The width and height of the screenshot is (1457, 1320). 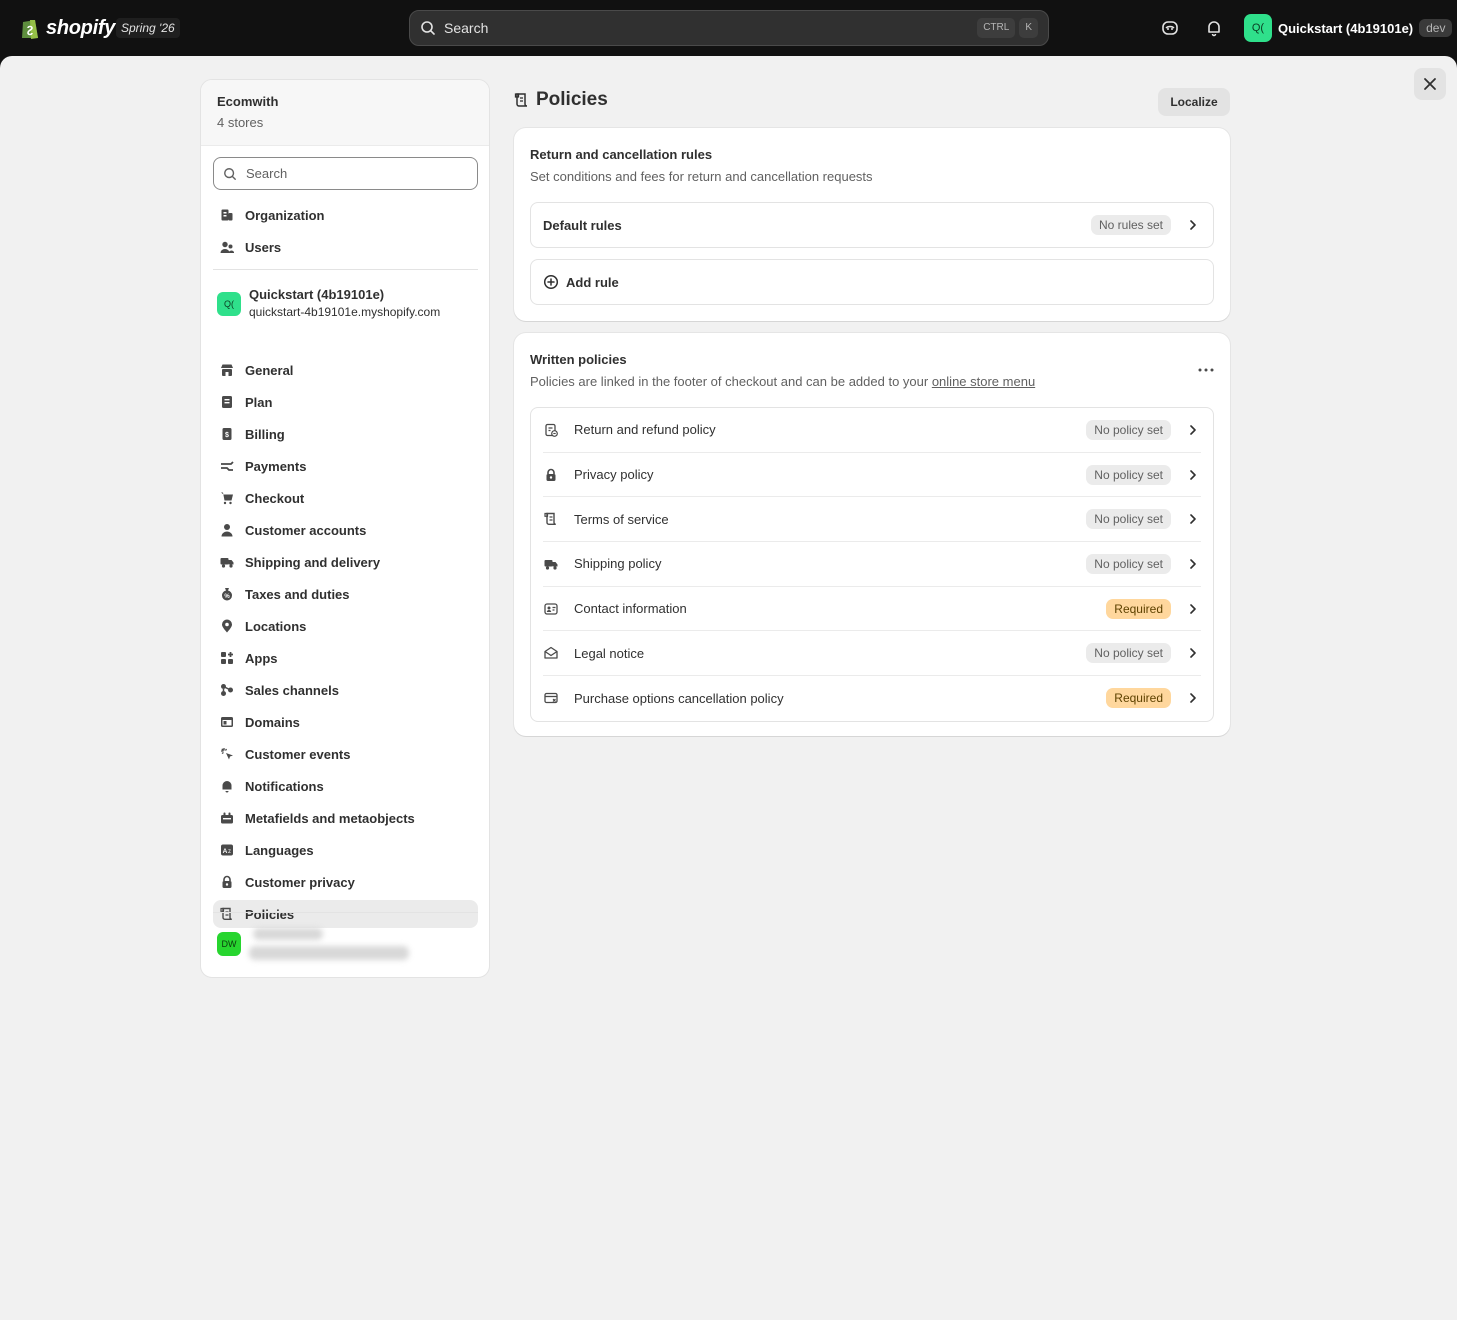 What do you see at coordinates (345, 594) in the screenshot?
I see `sidebar-item-taxes-and-duties: % Taxes and duties` at bounding box center [345, 594].